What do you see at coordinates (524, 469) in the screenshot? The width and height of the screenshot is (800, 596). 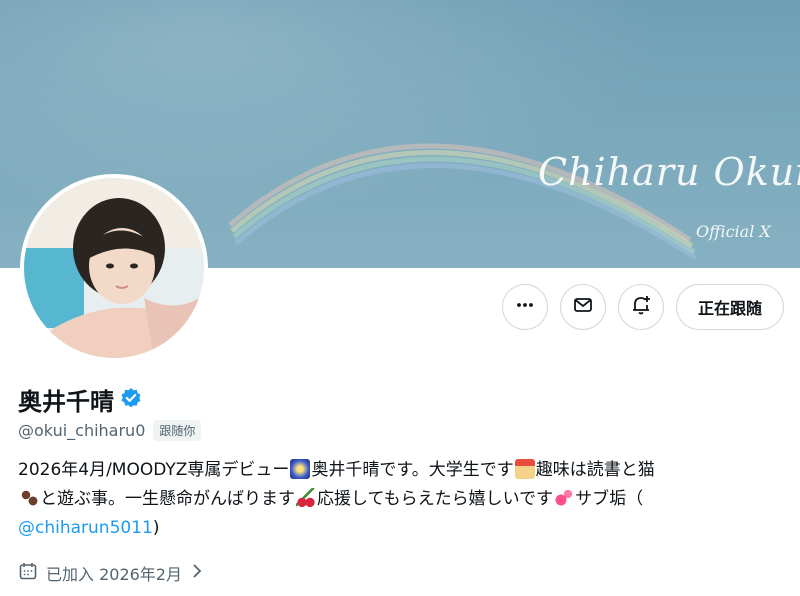 I see `school-icon` at bounding box center [524, 469].